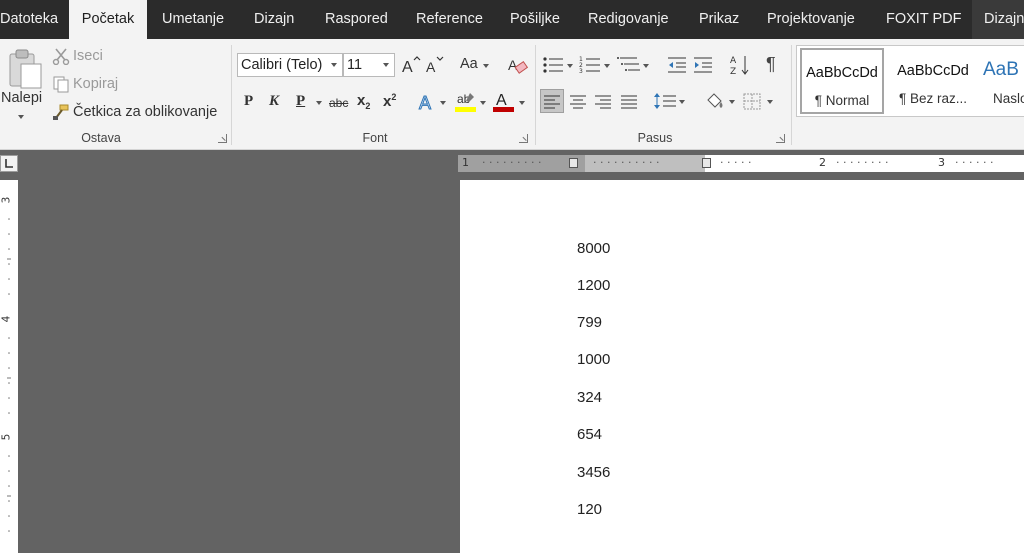 This screenshot has width=1024, height=553. Describe the element at coordinates (282, 65) in the screenshot. I see `font-name-value: Calibri (Telo)` at that location.